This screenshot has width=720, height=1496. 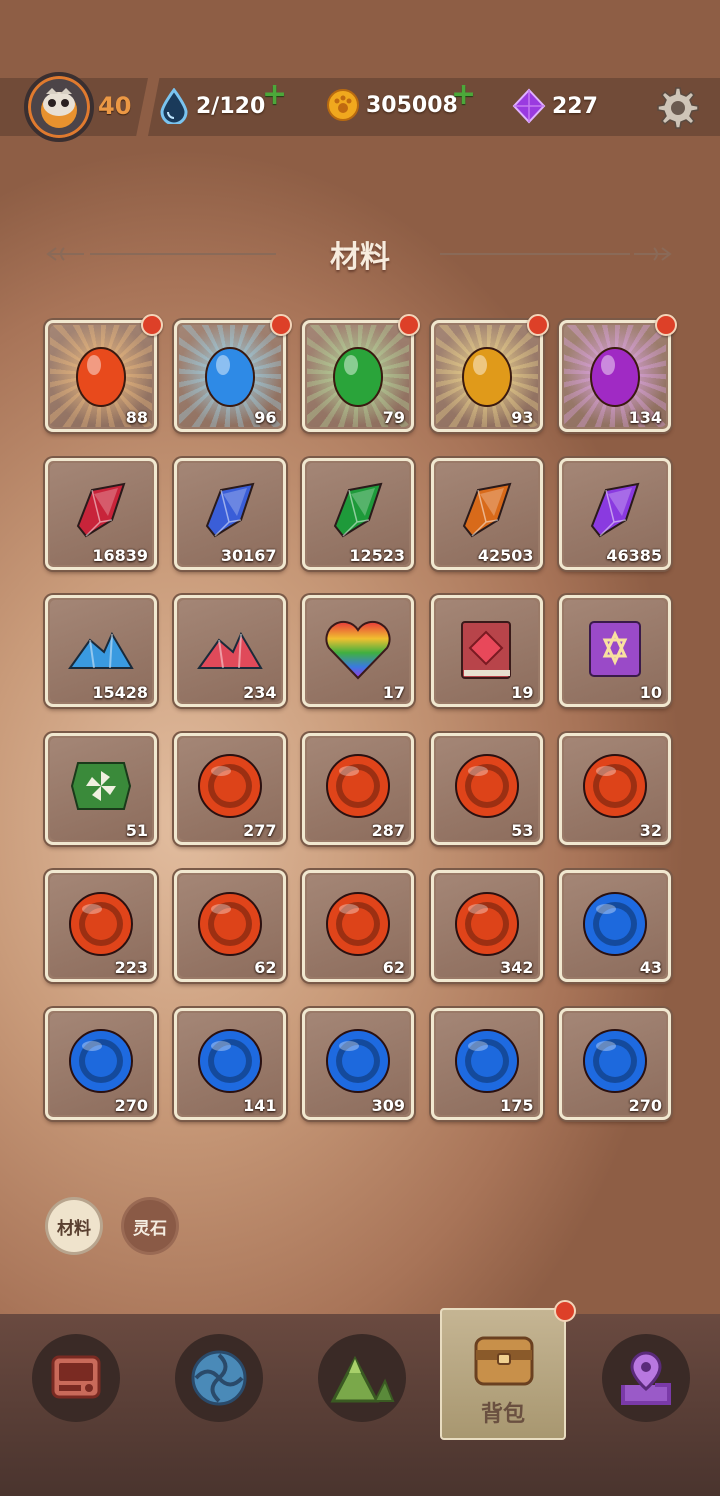 I want to click on item-quantity: 30167, so click(x=248, y=555).